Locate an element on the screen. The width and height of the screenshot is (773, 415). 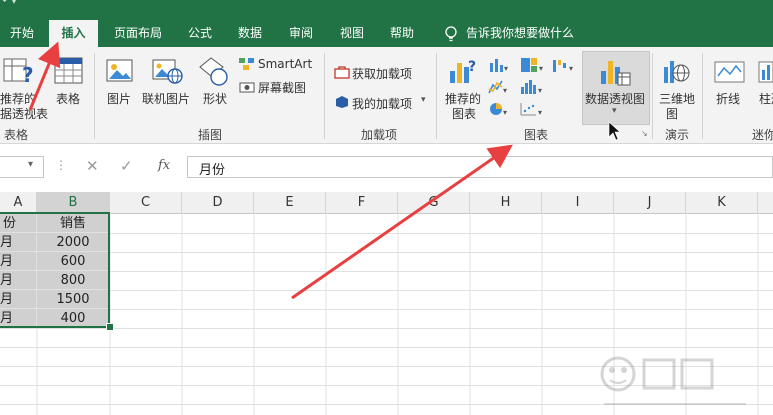
mouse-cursor-icon is located at coordinates (614, 131).